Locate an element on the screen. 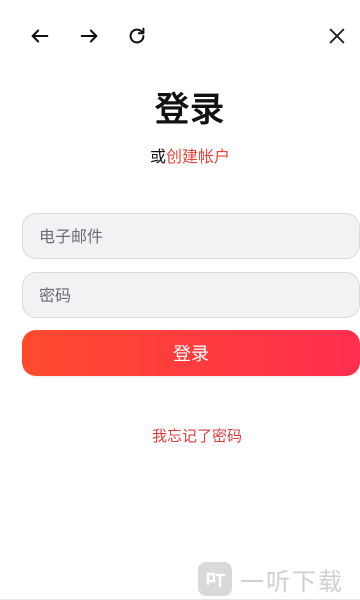  subtitle-prefix: 或 is located at coordinates (157, 156).